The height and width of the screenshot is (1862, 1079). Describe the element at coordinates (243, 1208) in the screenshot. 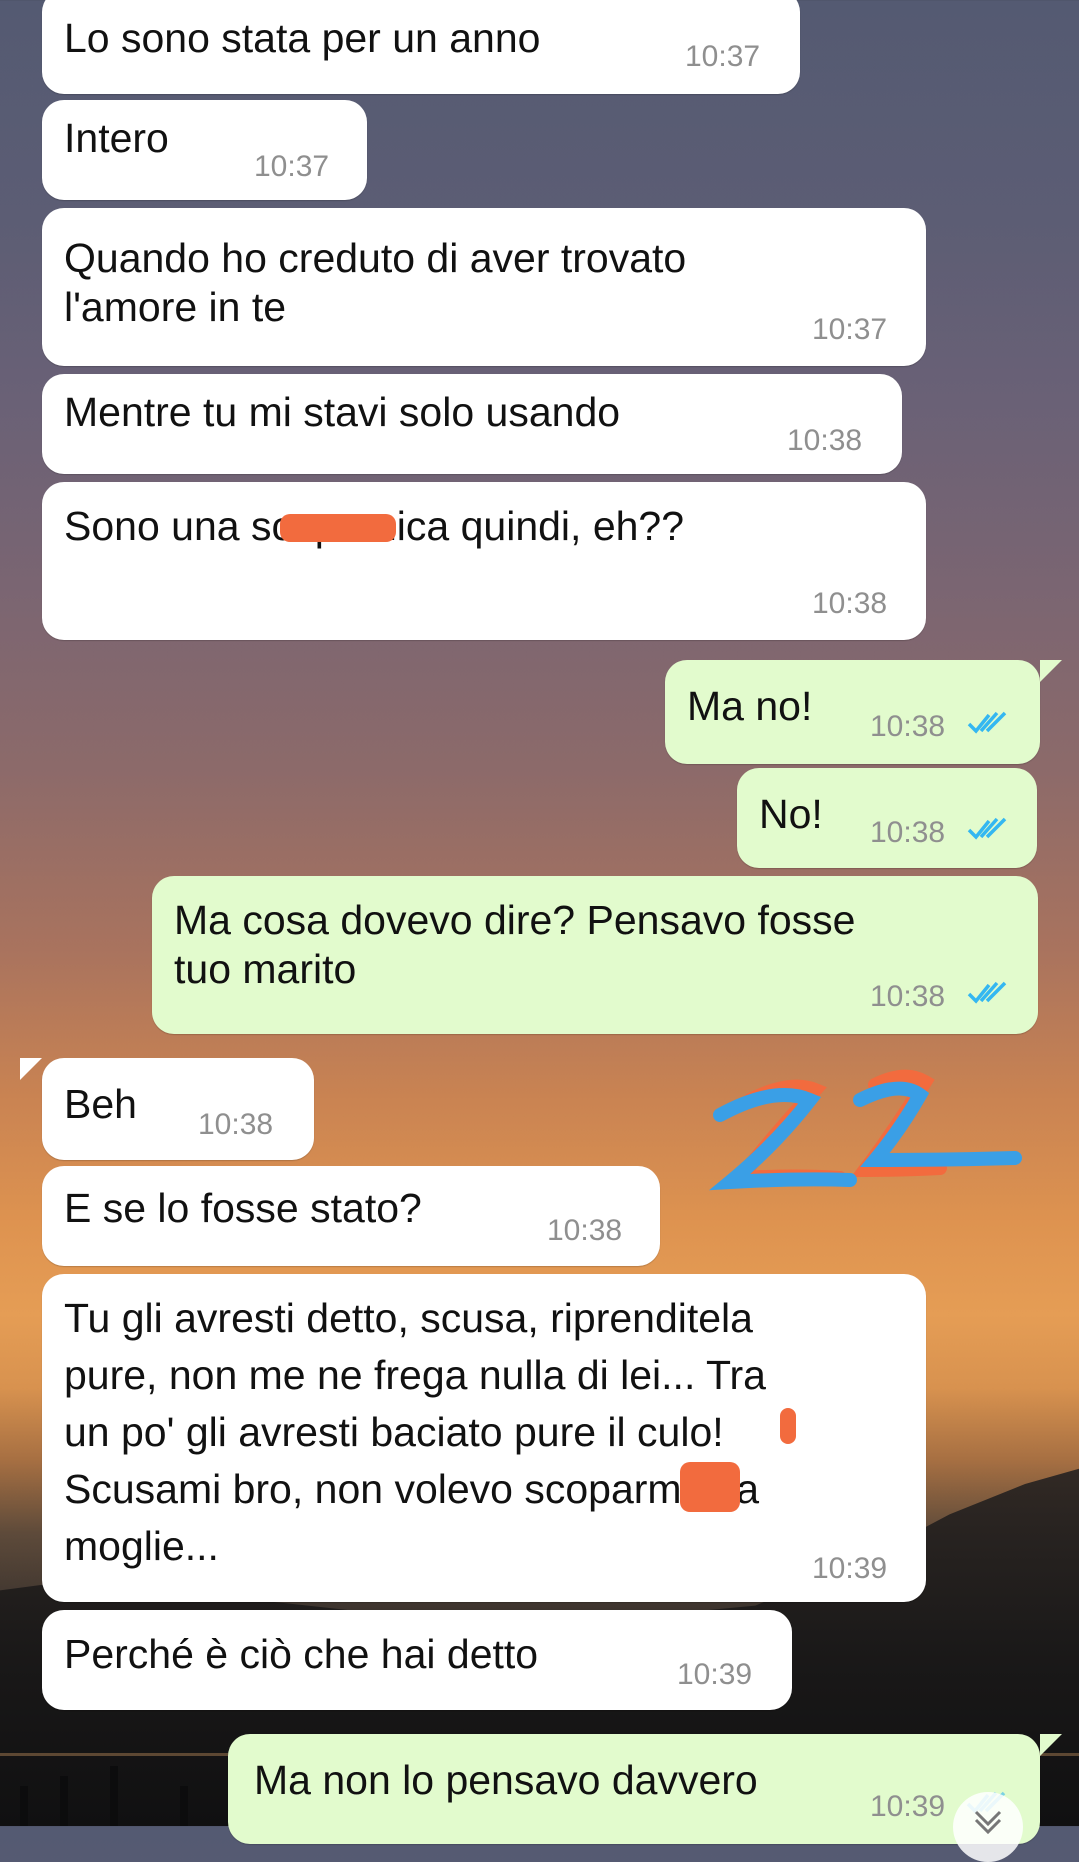

I see `message-text: E se lo fosse stato?` at that location.